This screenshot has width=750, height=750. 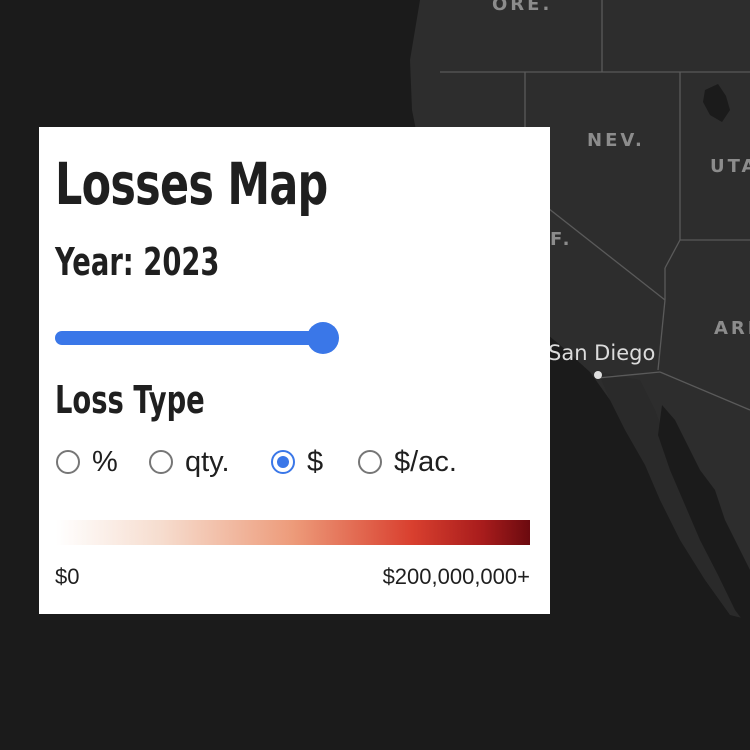 I want to click on san-diego-marker, so click(x=598, y=375).